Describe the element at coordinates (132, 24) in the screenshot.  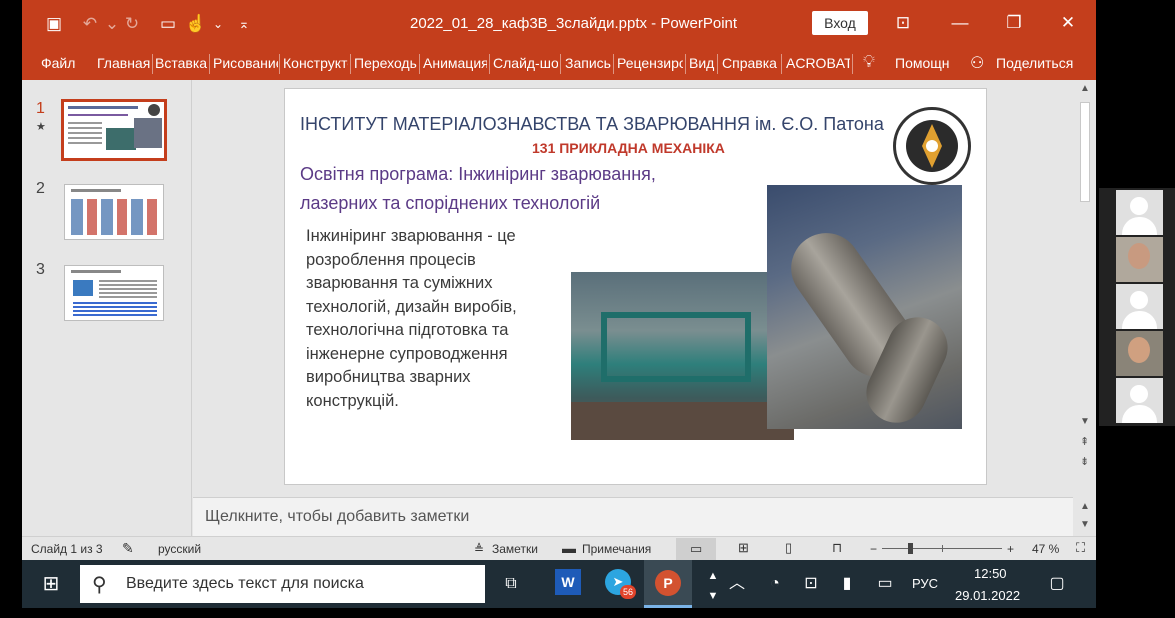
I see `redo-icon: ↻` at that location.